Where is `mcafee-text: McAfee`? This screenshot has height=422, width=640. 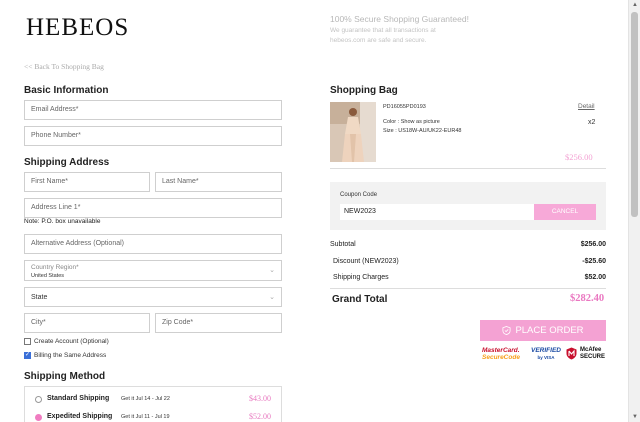
mcafee-text: McAfee is located at coordinates (591, 350).